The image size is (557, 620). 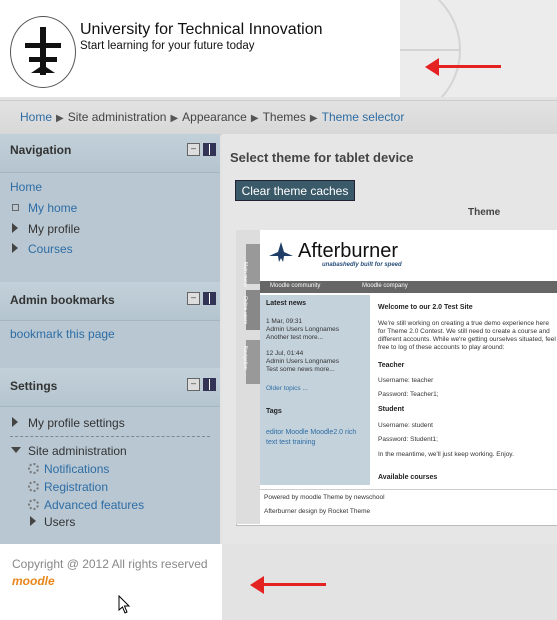 What do you see at coordinates (285, 353) in the screenshot?
I see `preview-news2-date: 12 Jul, 01:44` at bounding box center [285, 353].